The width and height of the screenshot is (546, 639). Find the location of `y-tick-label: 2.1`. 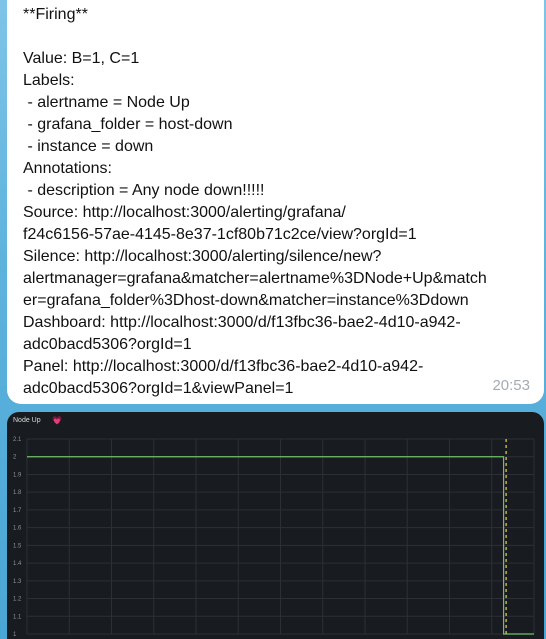

y-tick-label: 2.1 is located at coordinates (17, 440).